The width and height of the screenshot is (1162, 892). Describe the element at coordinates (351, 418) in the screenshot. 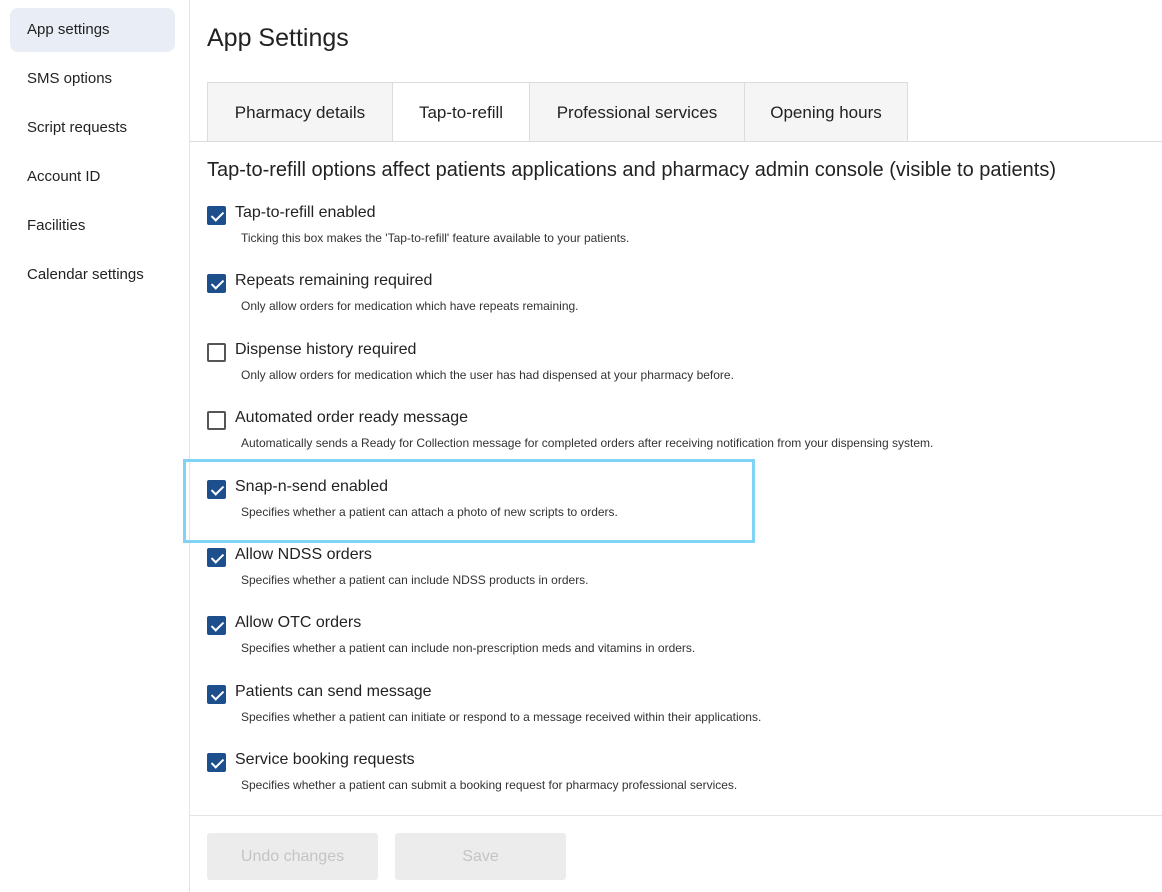

I see `option-label: Automated order ready message` at that location.